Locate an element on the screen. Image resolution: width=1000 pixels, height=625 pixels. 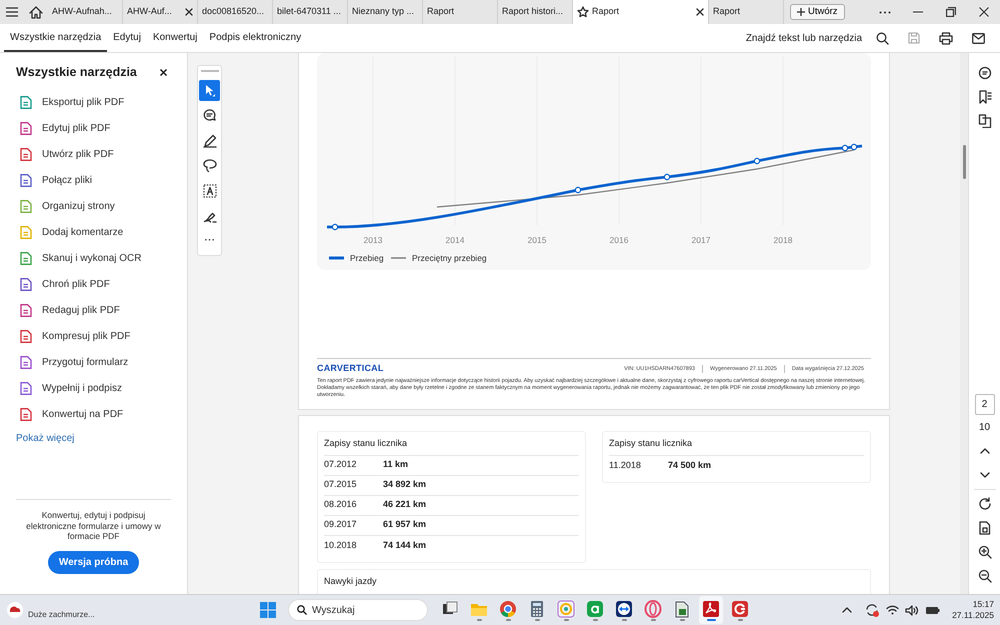
lasso-icon is located at coordinates (209, 165).